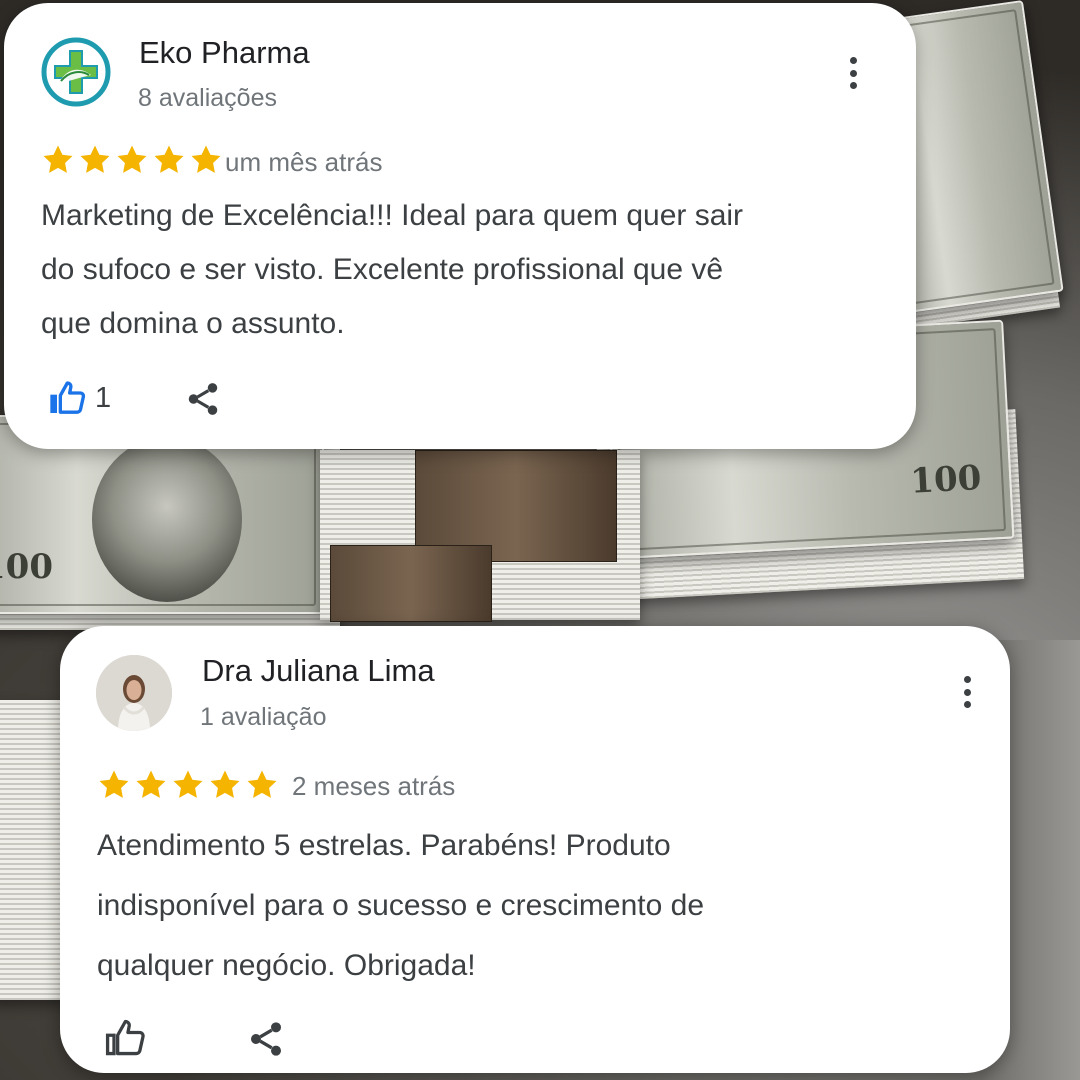  Describe the element at coordinates (263, 717) in the screenshot. I see `reviewer-review-count: 1 avaliação` at that location.